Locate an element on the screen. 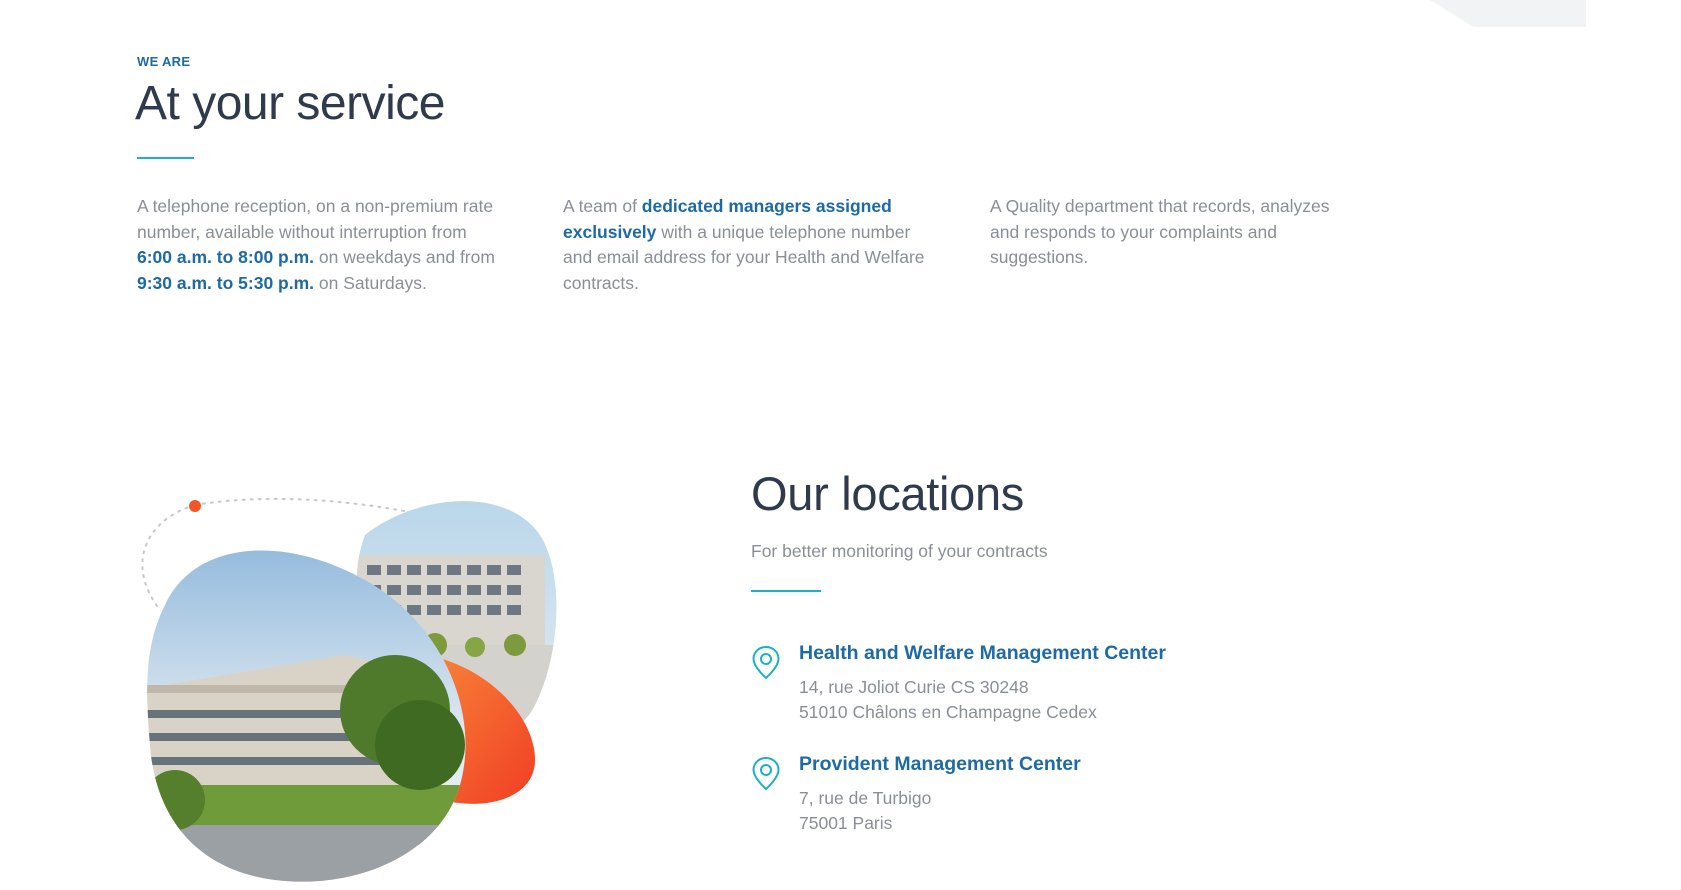  locations-title: Our locations is located at coordinates (888, 493).